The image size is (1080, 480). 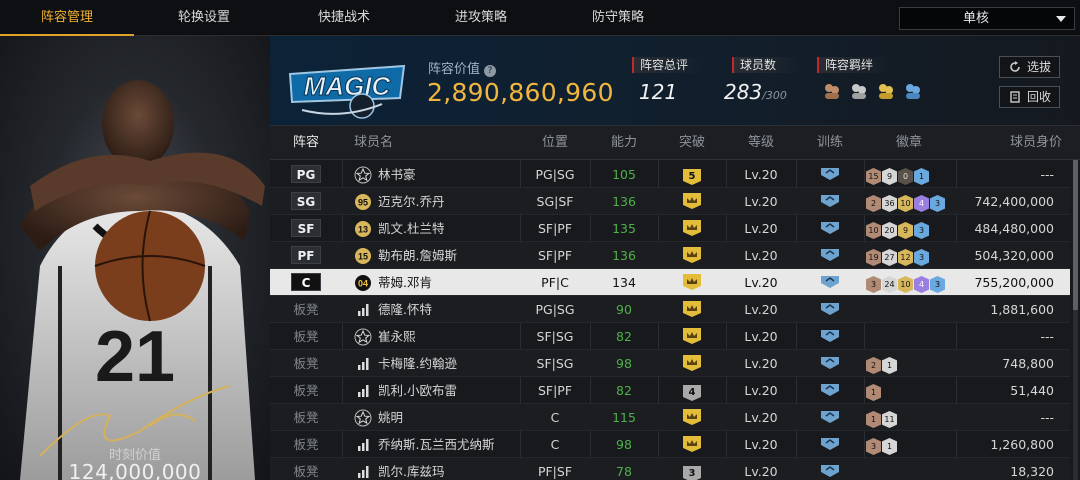 What do you see at coordinates (624, 255) in the screenshot?
I see `ability-cell: 136` at bounding box center [624, 255].